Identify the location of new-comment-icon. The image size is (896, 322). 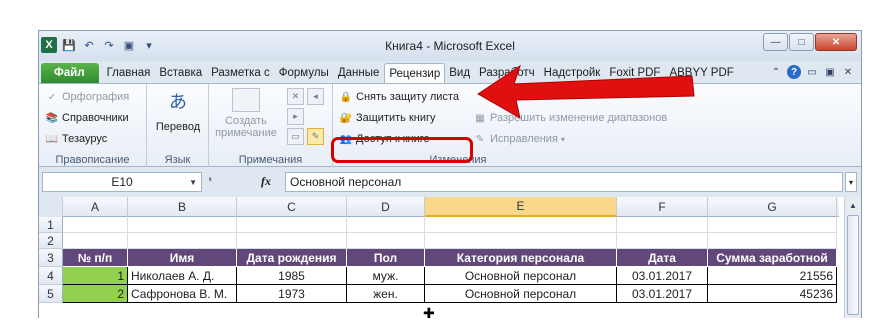
(246, 100).